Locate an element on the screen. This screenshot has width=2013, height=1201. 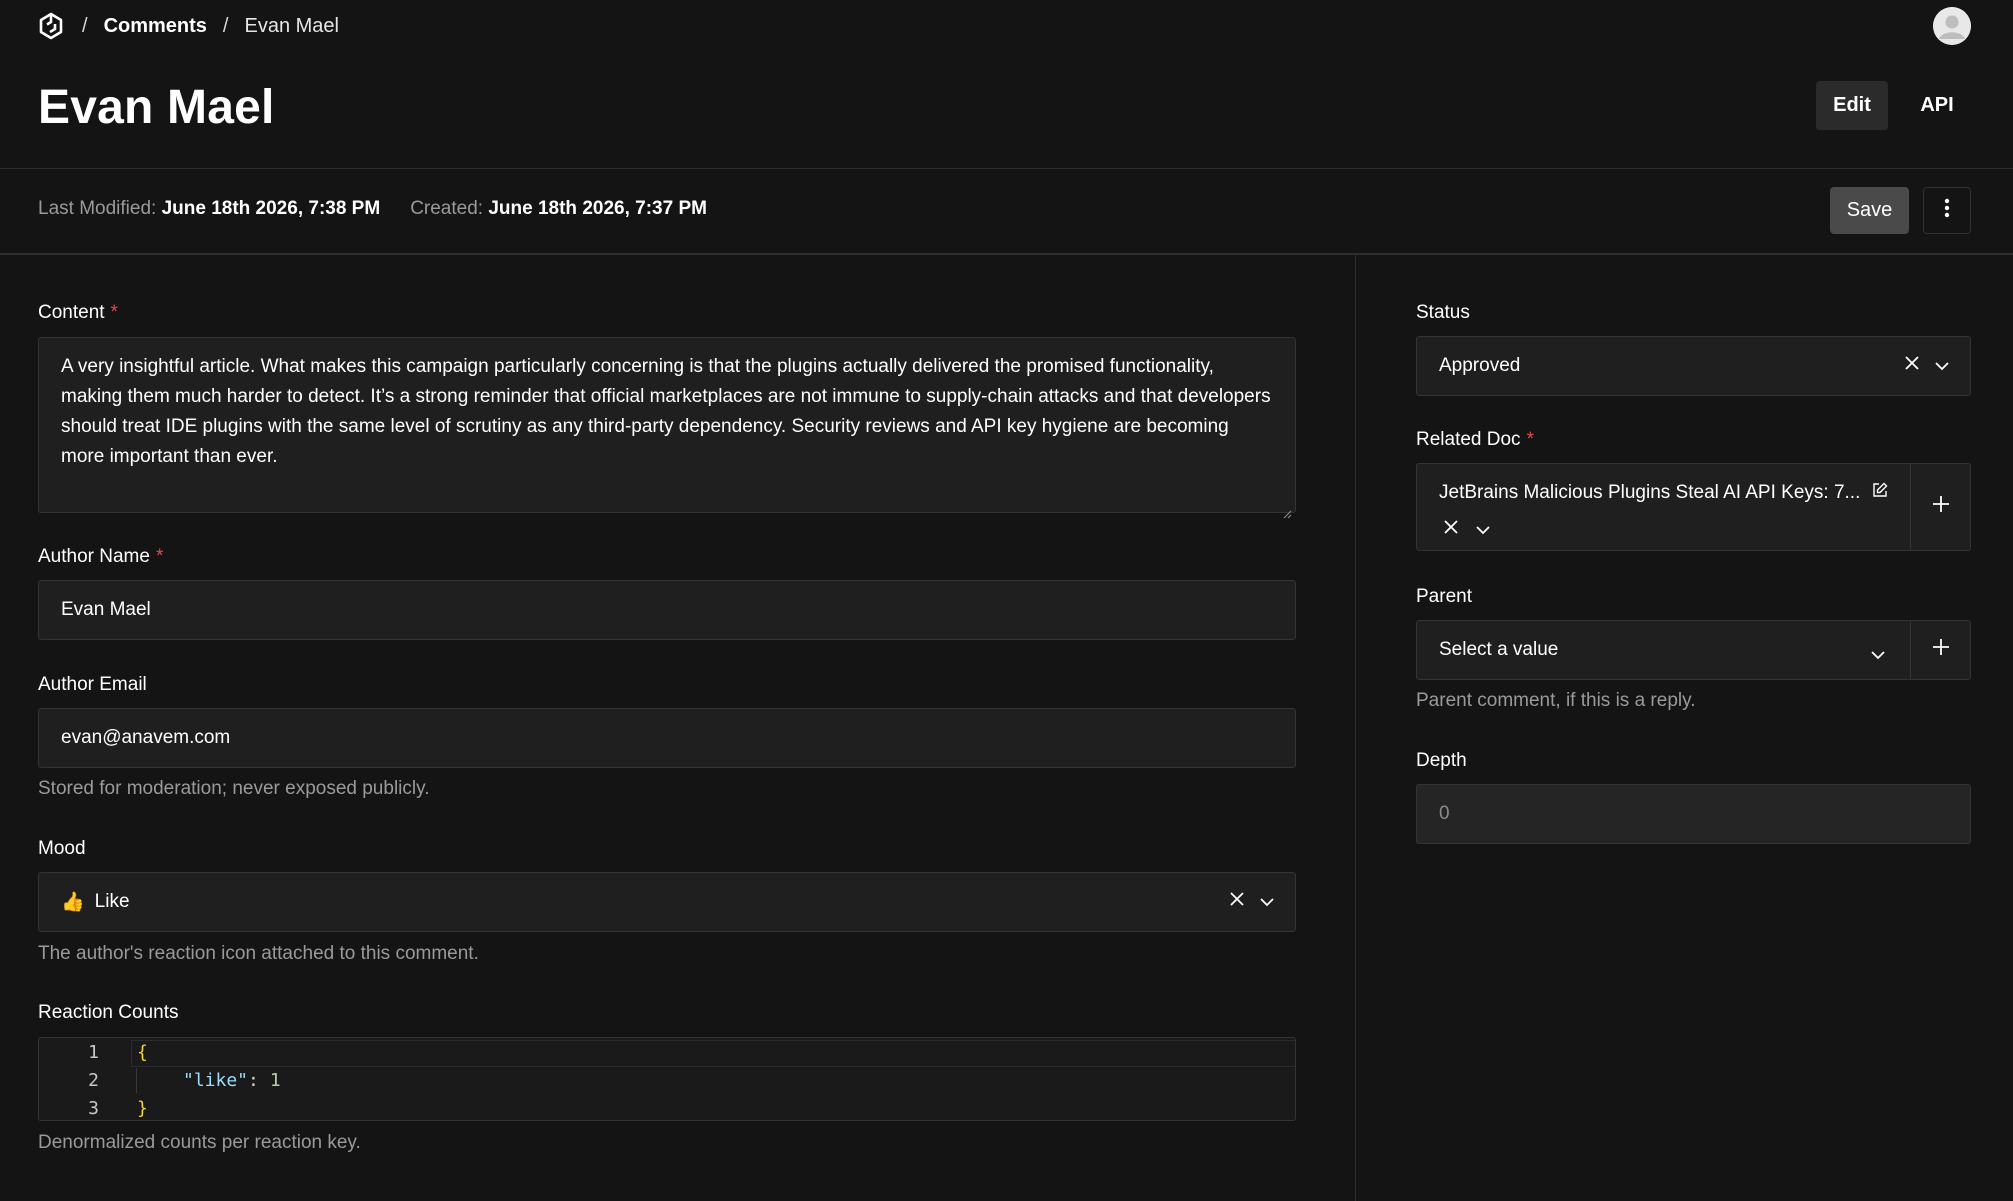
breadcrumb-current: Evan Mael is located at coordinates (291, 25).